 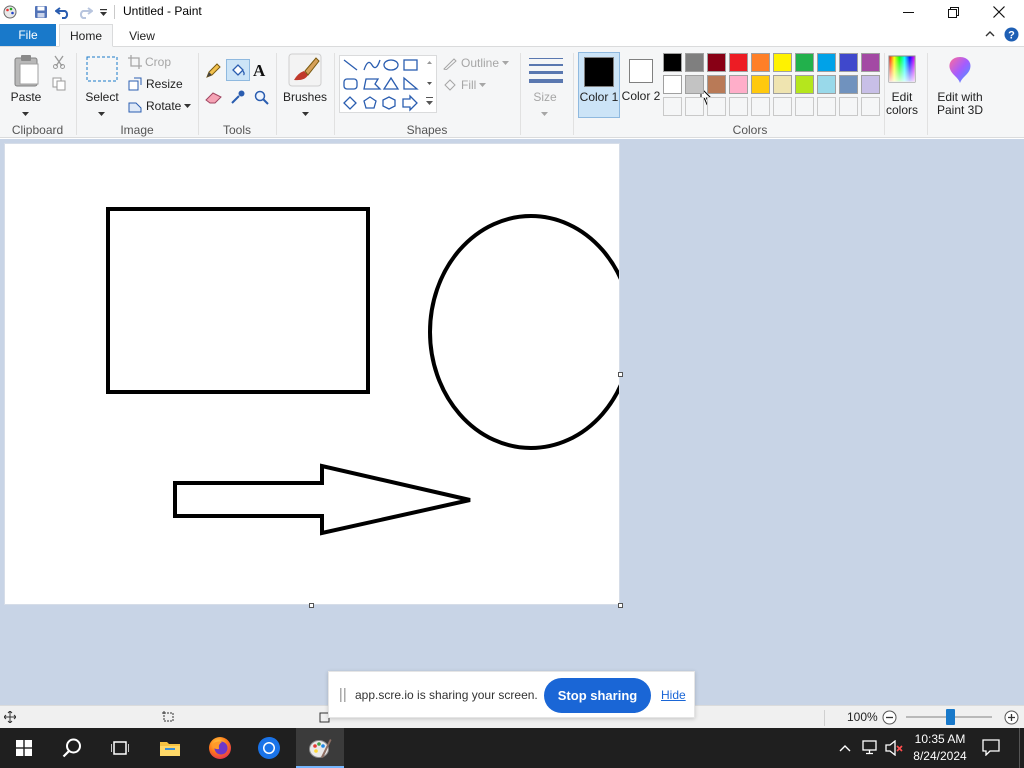 What do you see at coordinates (262, 99) in the screenshot?
I see `magnifier-icon` at bounding box center [262, 99].